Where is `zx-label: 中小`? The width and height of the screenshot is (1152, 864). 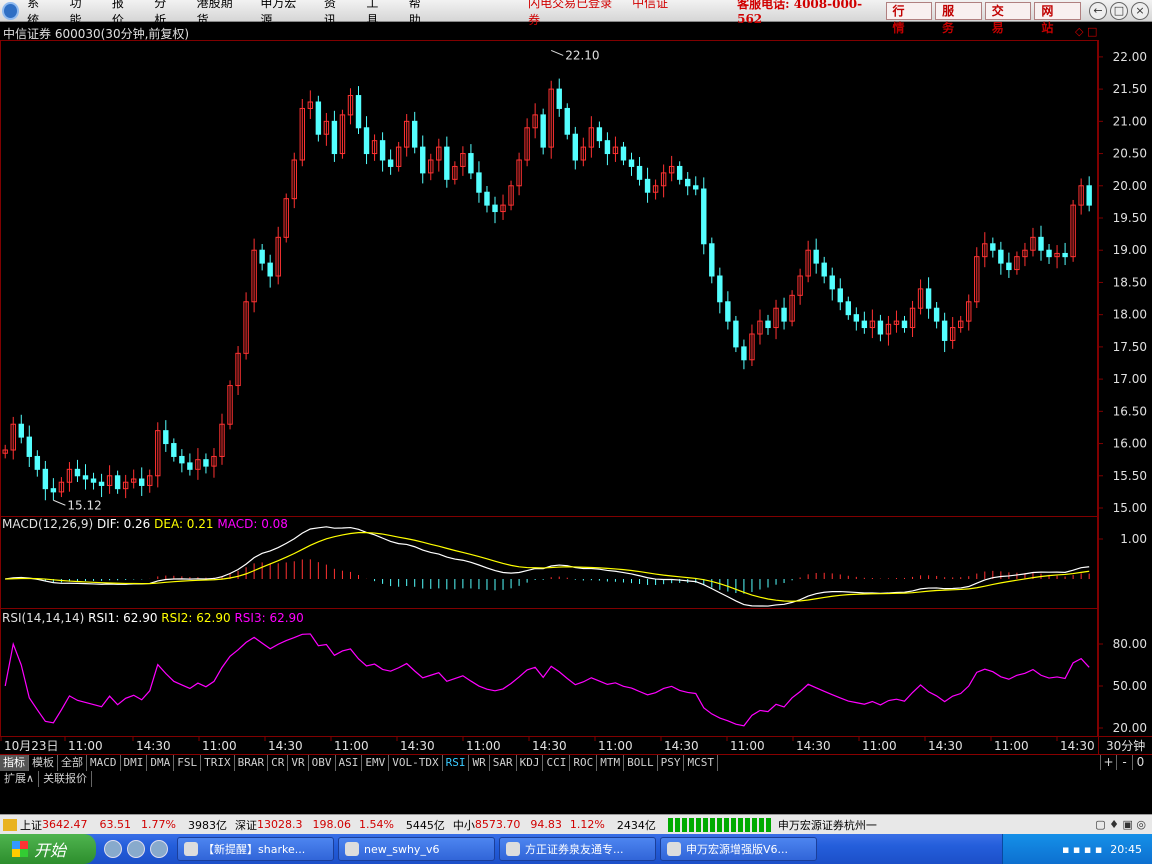 zx-label: 中小 is located at coordinates (463, 825).